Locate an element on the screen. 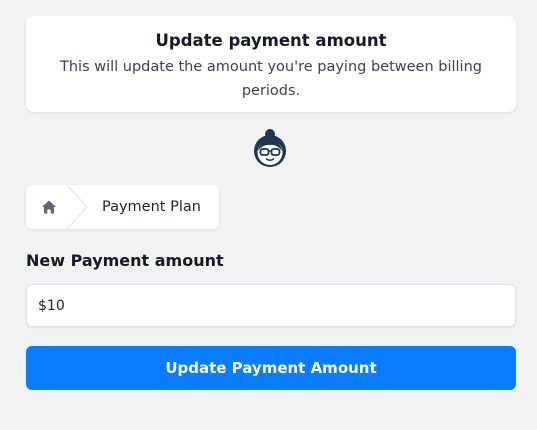 This screenshot has width=537, height=430. payment-amount-label: New Payment amount is located at coordinates (125, 260).